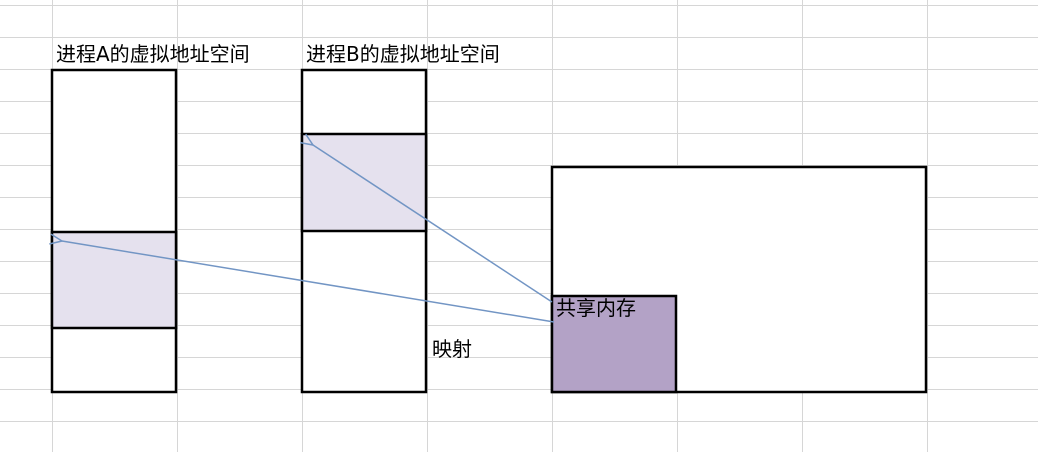 The width and height of the screenshot is (1038, 452). I want to click on process-b-mapped-region, so click(364, 182).